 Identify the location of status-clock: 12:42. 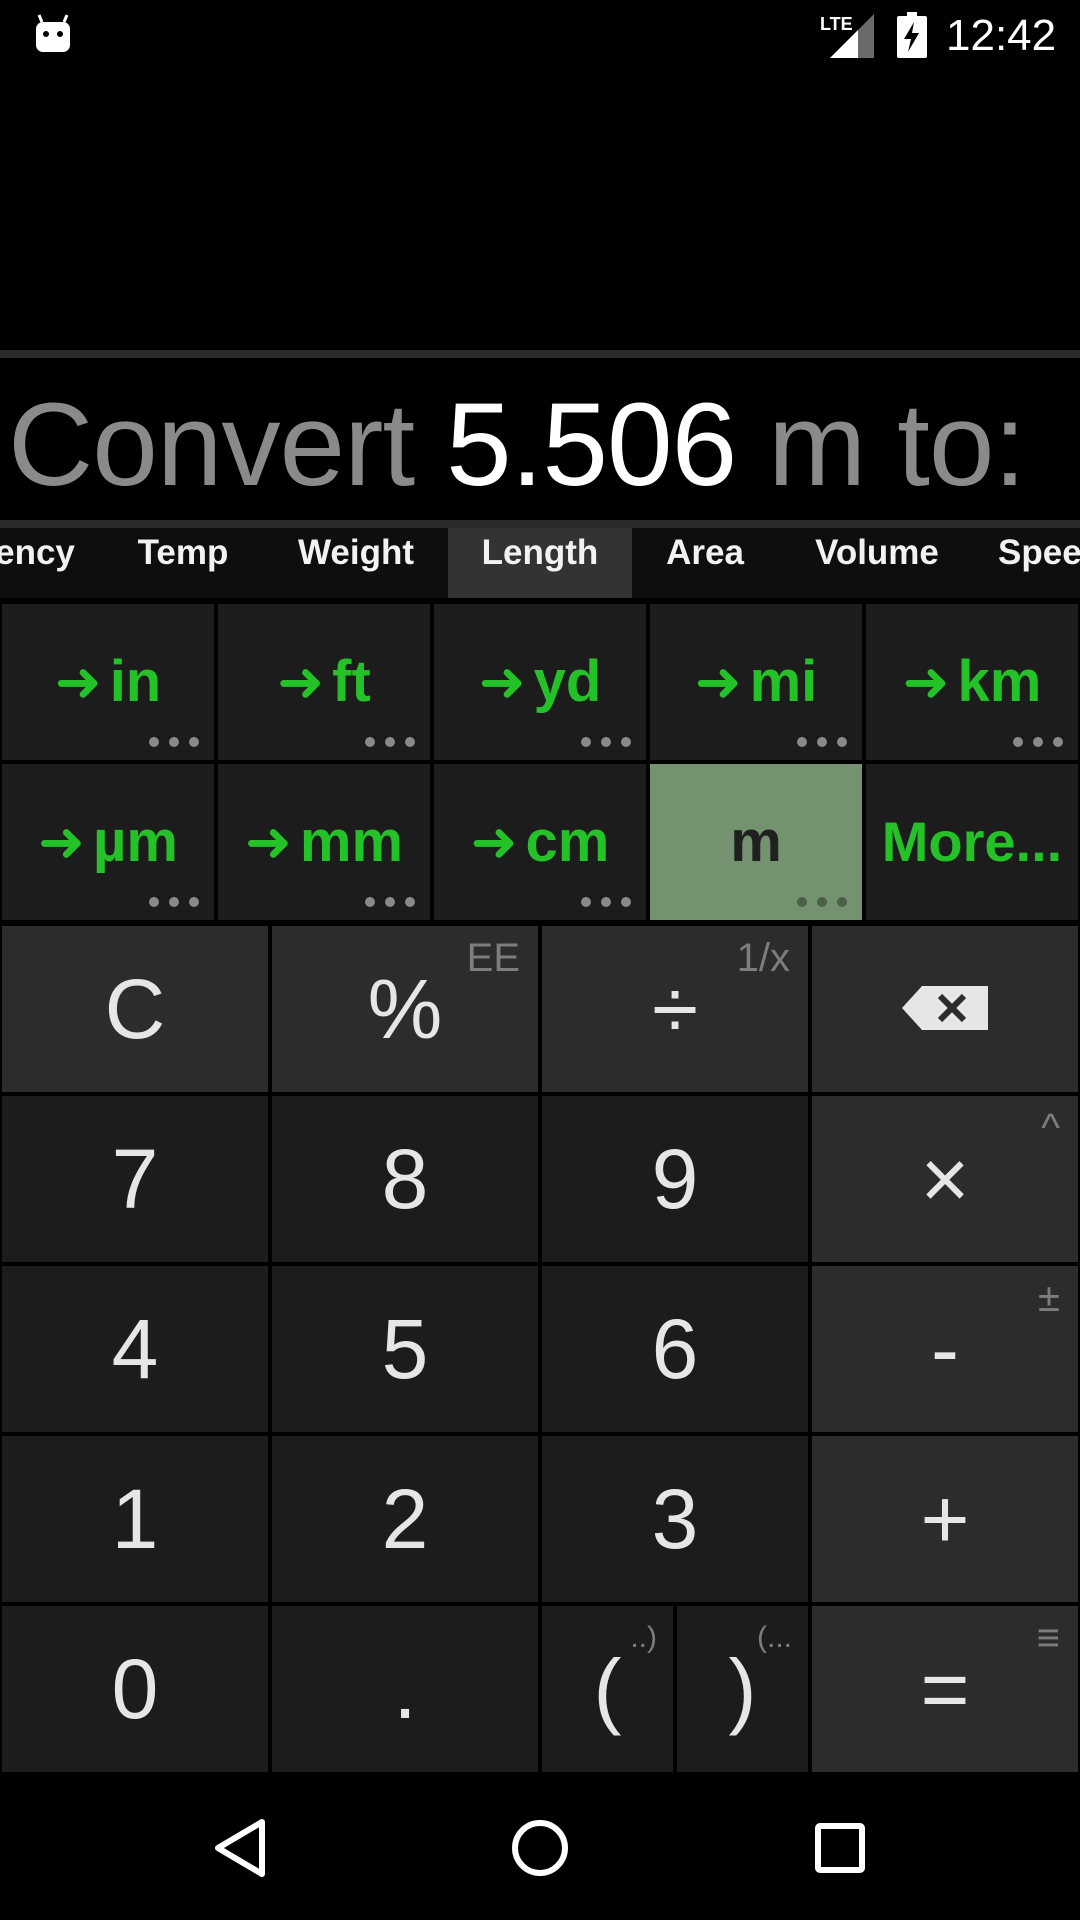
(1001, 35).